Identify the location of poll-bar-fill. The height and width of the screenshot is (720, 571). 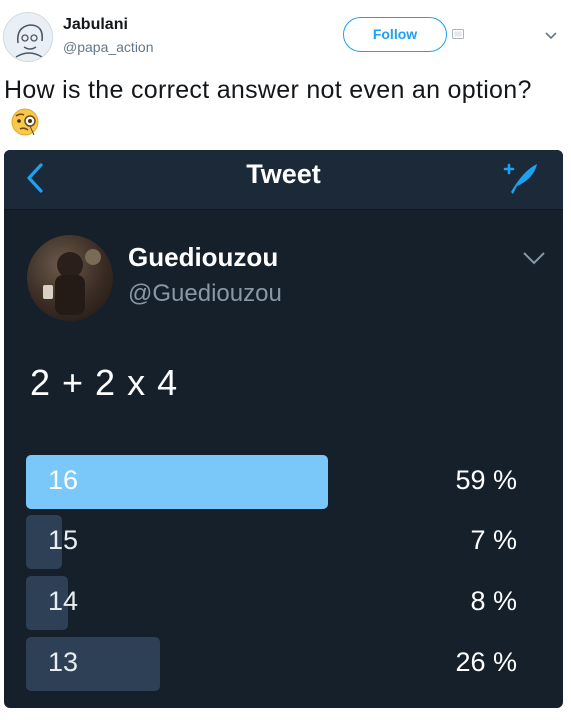
(93, 664).